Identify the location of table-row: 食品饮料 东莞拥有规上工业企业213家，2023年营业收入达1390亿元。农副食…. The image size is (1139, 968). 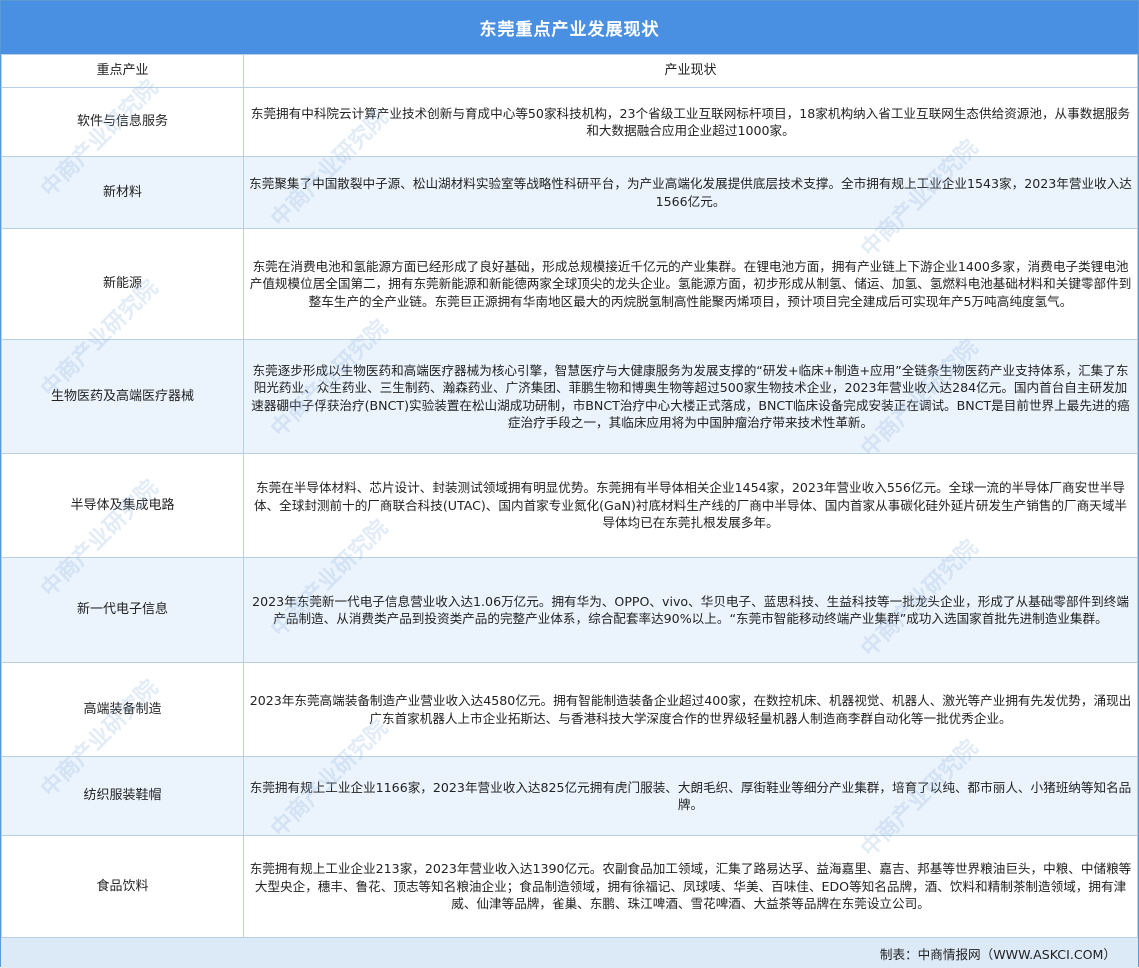
(569, 886).